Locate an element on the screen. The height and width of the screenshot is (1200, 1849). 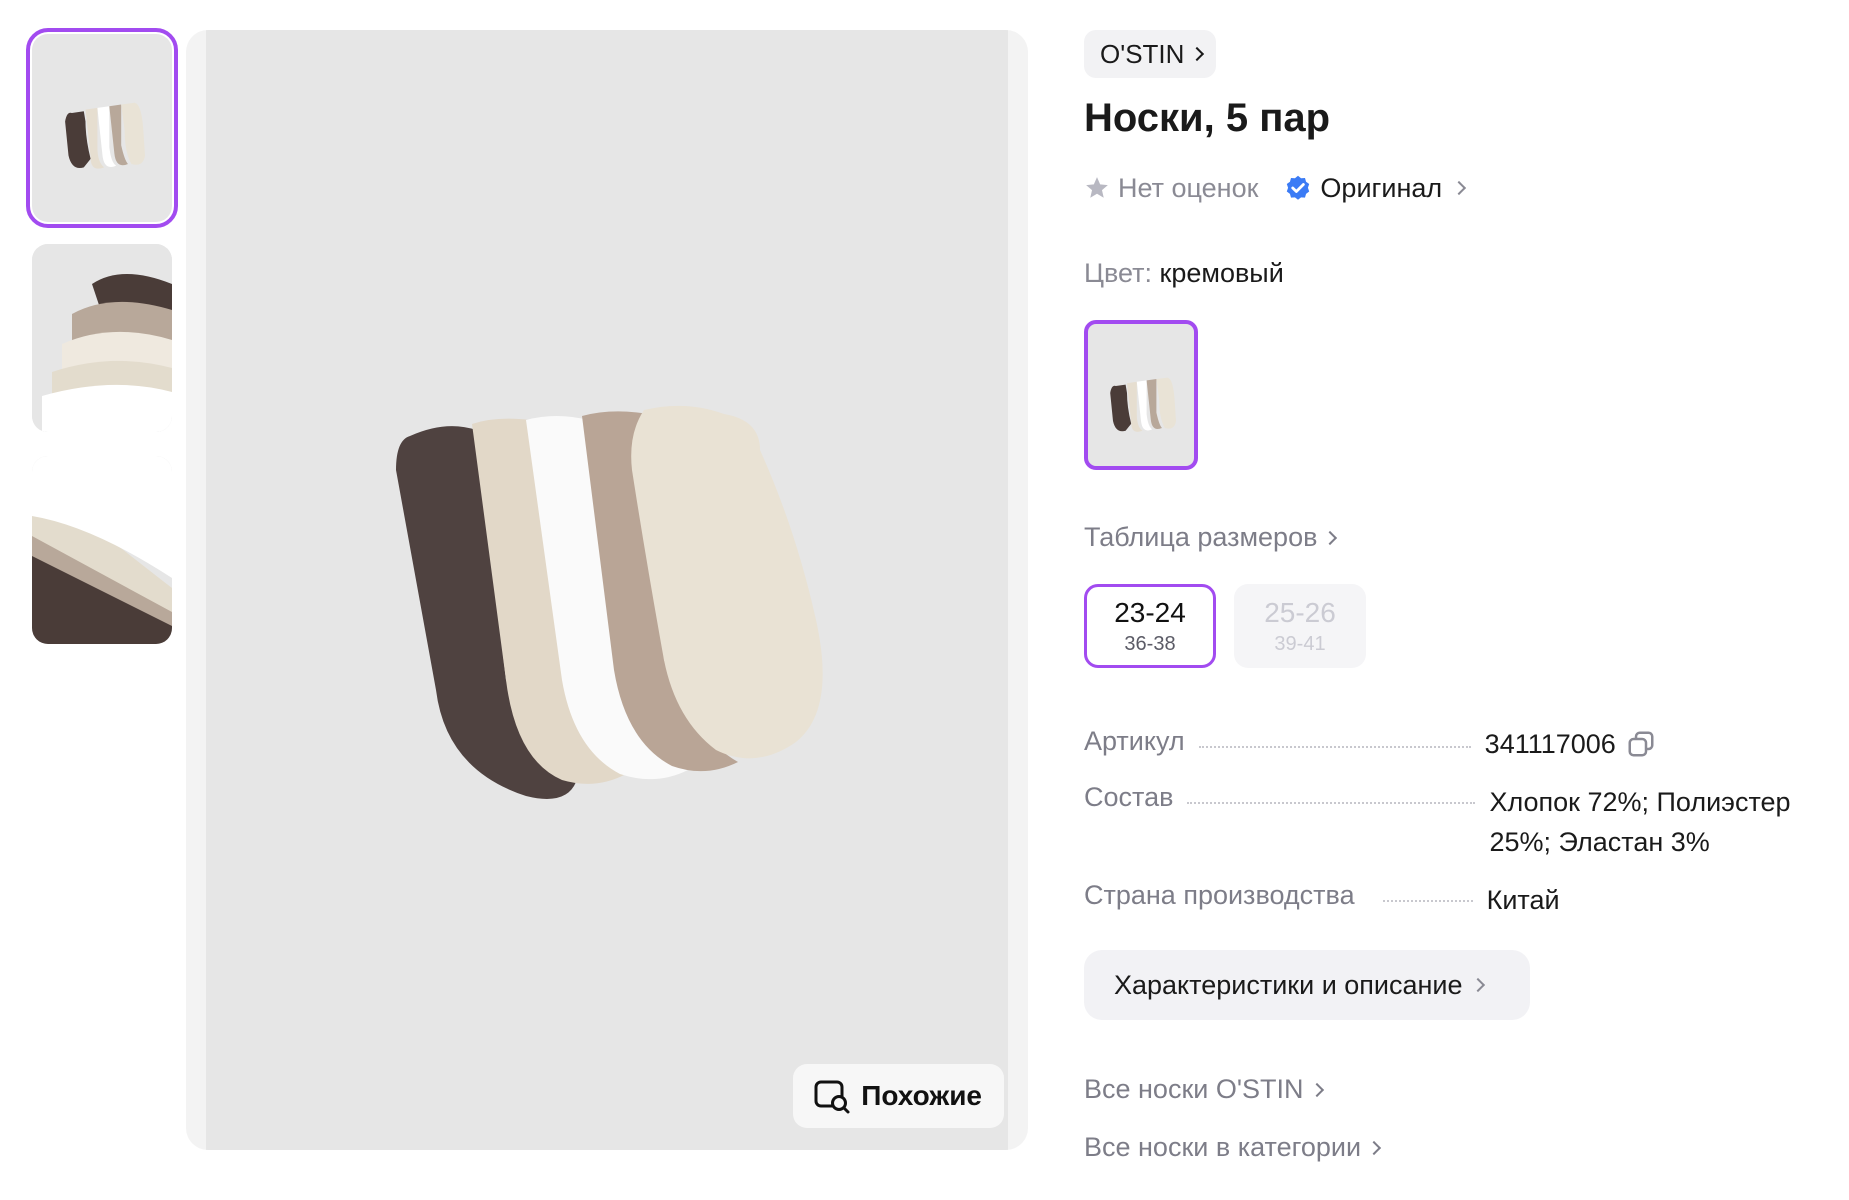
characteristics-button: Характеристики и описание is located at coordinates (1307, 985).